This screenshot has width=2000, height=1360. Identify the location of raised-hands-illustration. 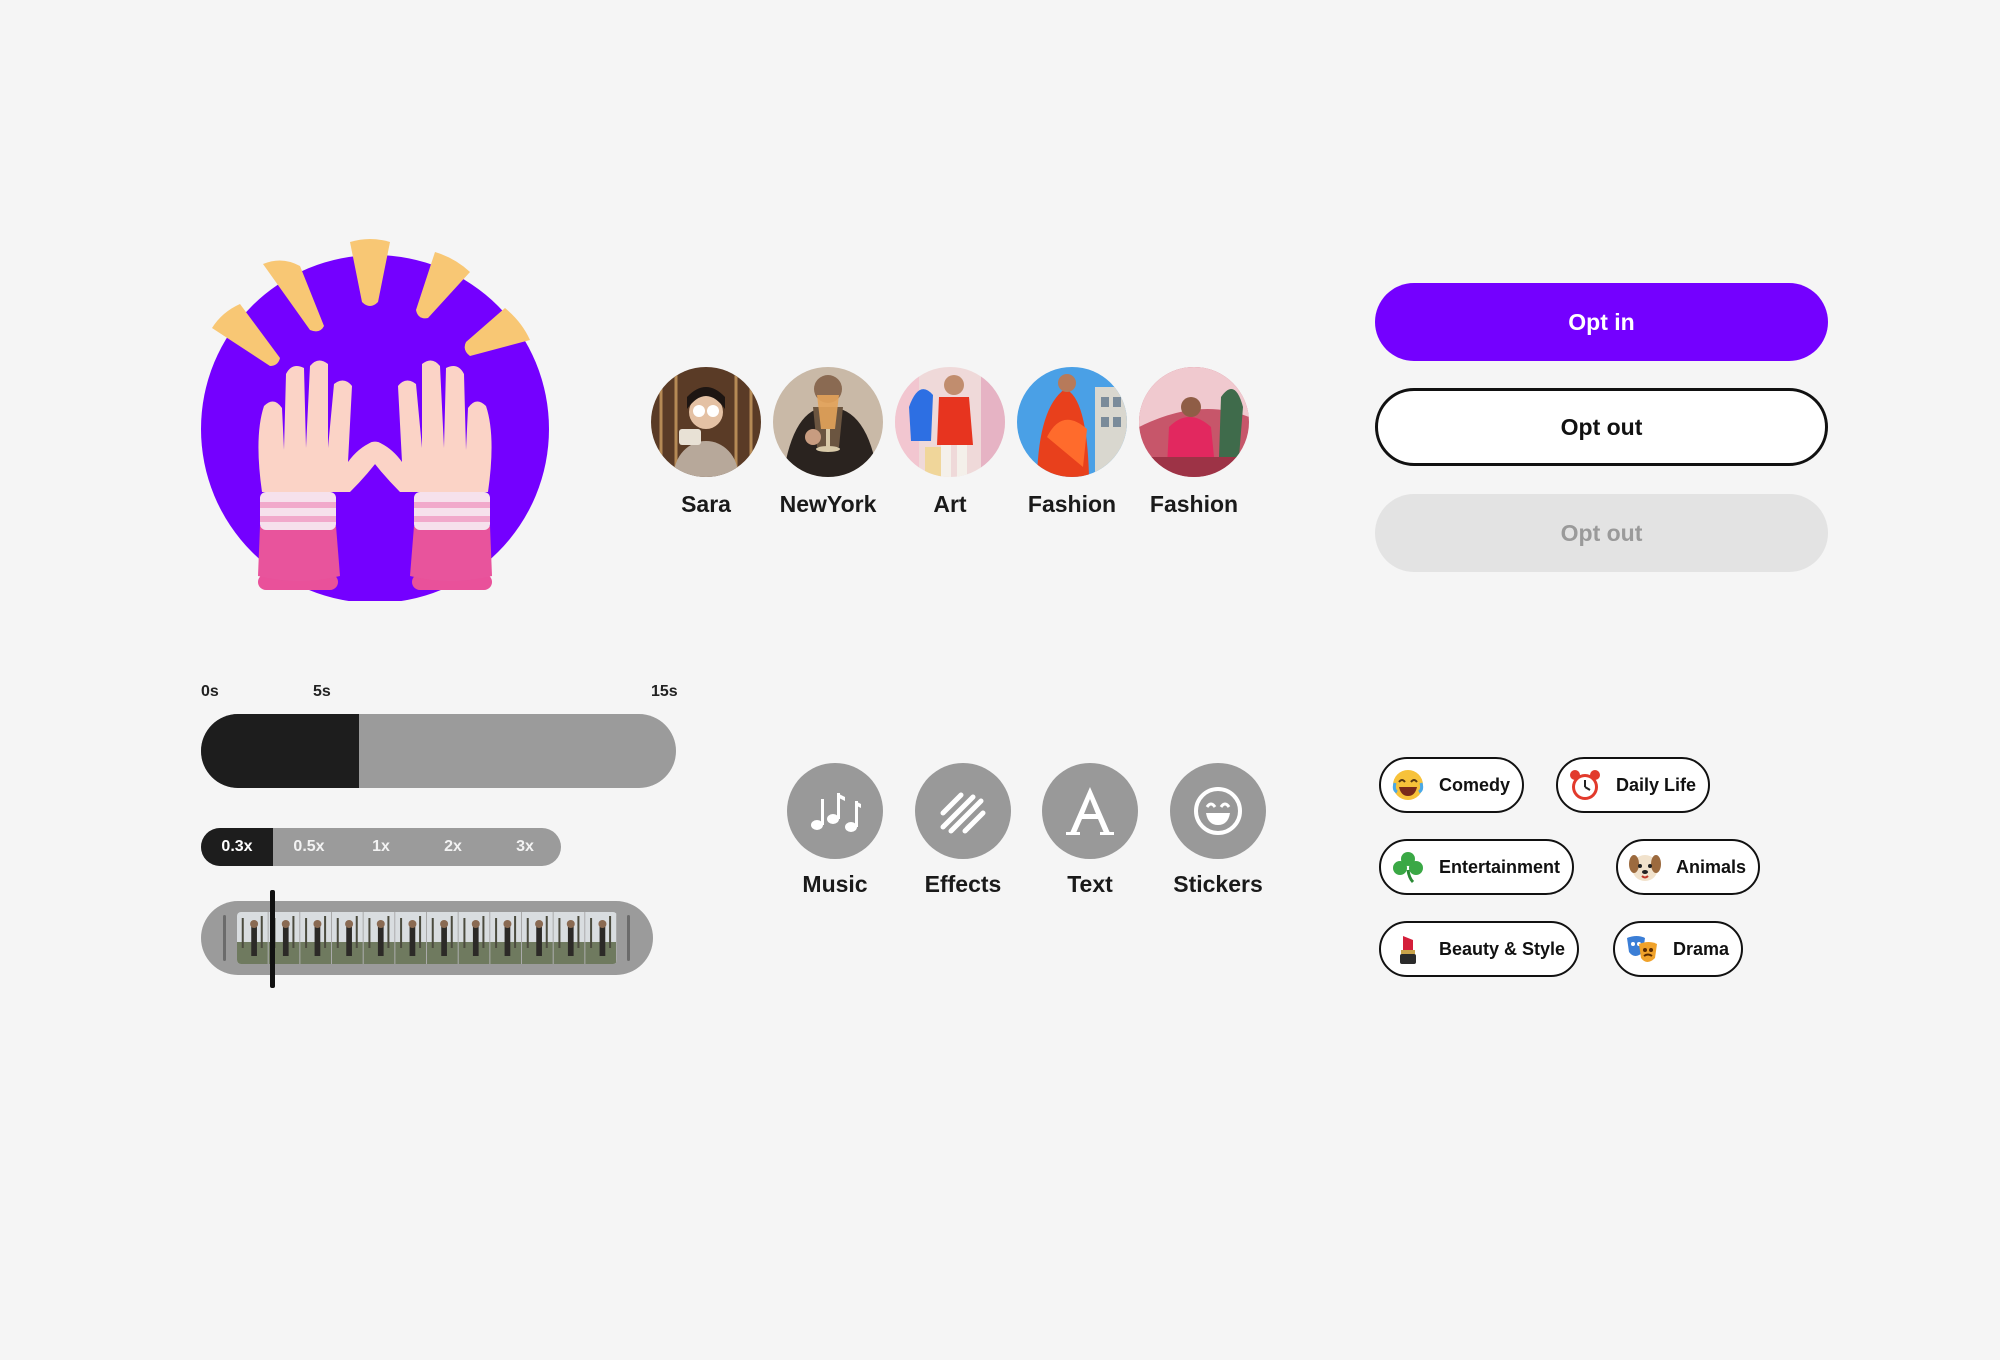
(380, 419).